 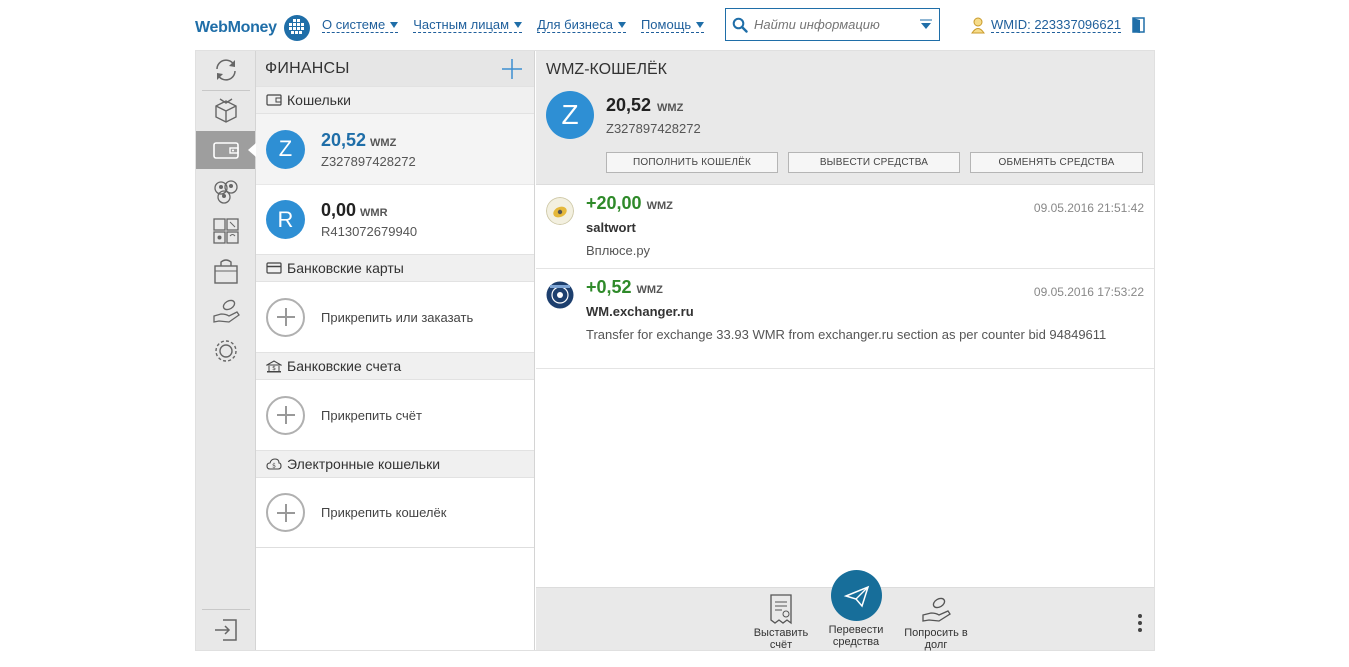 I want to click on purse-balance: 20,52 WMZ, so click(x=368, y=140).